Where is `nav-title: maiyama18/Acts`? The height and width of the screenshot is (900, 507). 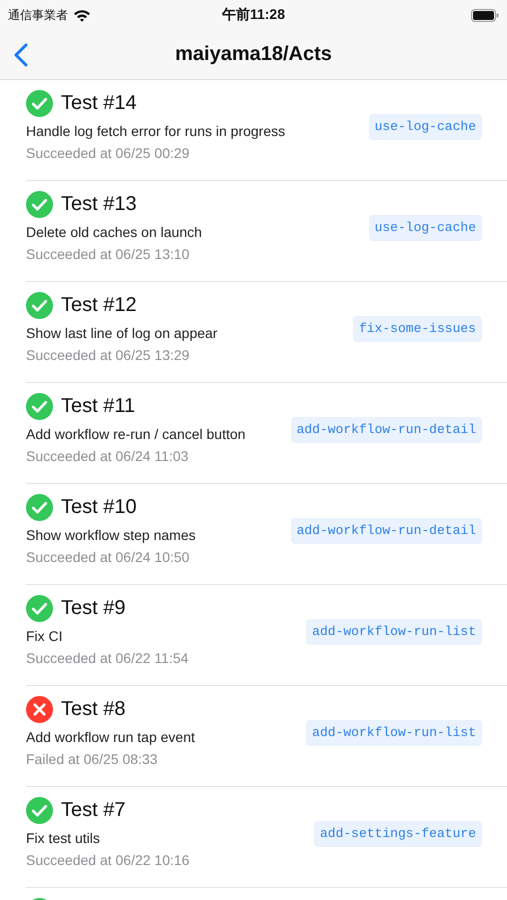
nav-title: maiyama18/Acts is located at coordinates (253, 54).